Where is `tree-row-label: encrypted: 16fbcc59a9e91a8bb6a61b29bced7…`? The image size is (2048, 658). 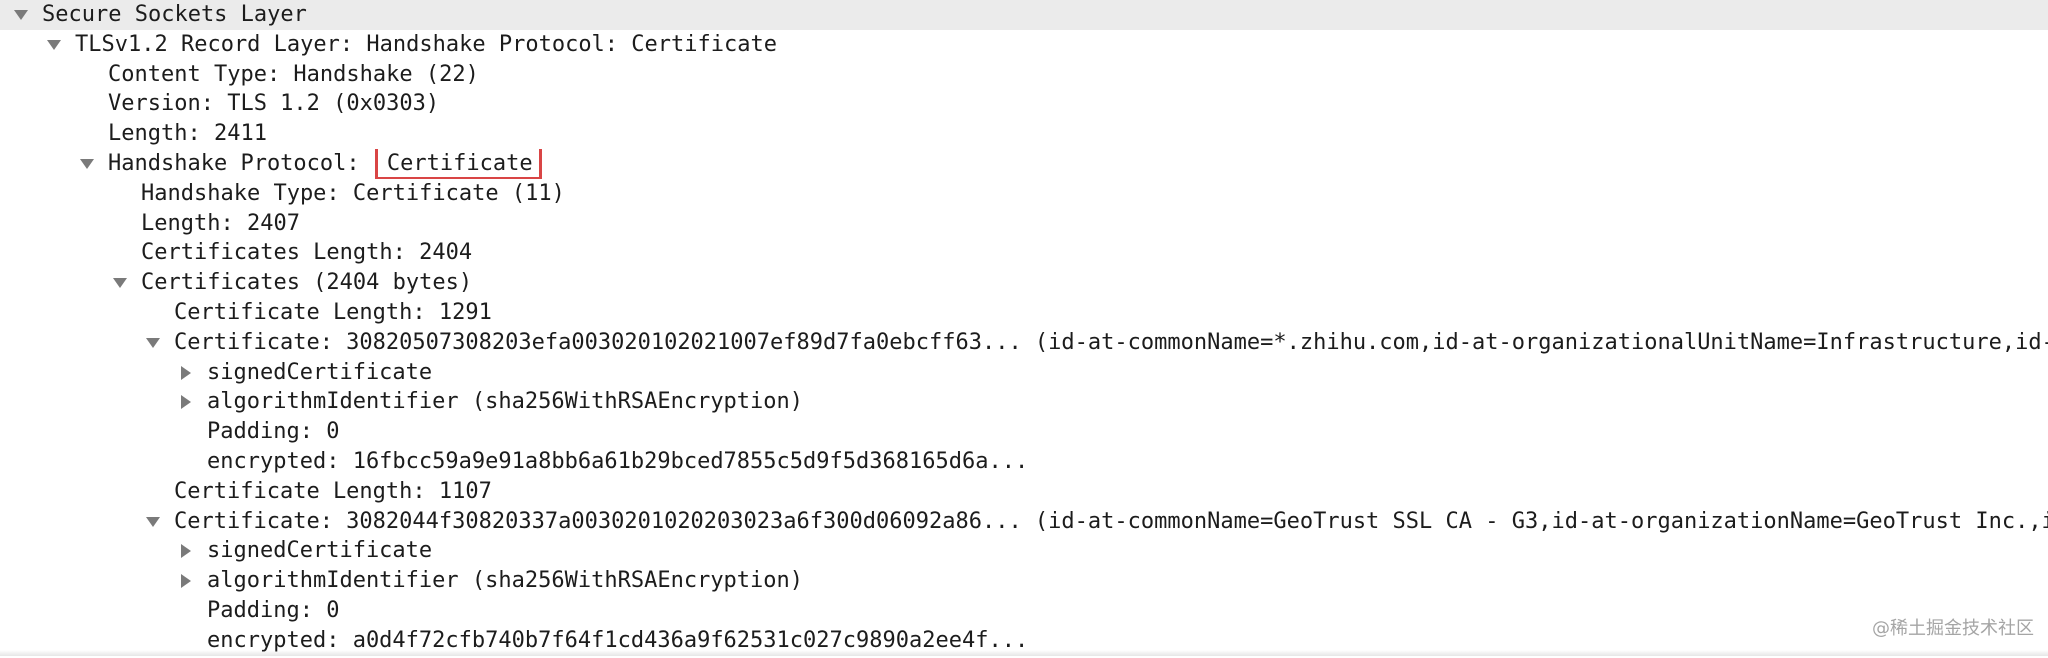
tree-row-label: encrypted: 16fbcc59a9e91a8bb6a61b29bced7… is located at coordinates (617, 462).